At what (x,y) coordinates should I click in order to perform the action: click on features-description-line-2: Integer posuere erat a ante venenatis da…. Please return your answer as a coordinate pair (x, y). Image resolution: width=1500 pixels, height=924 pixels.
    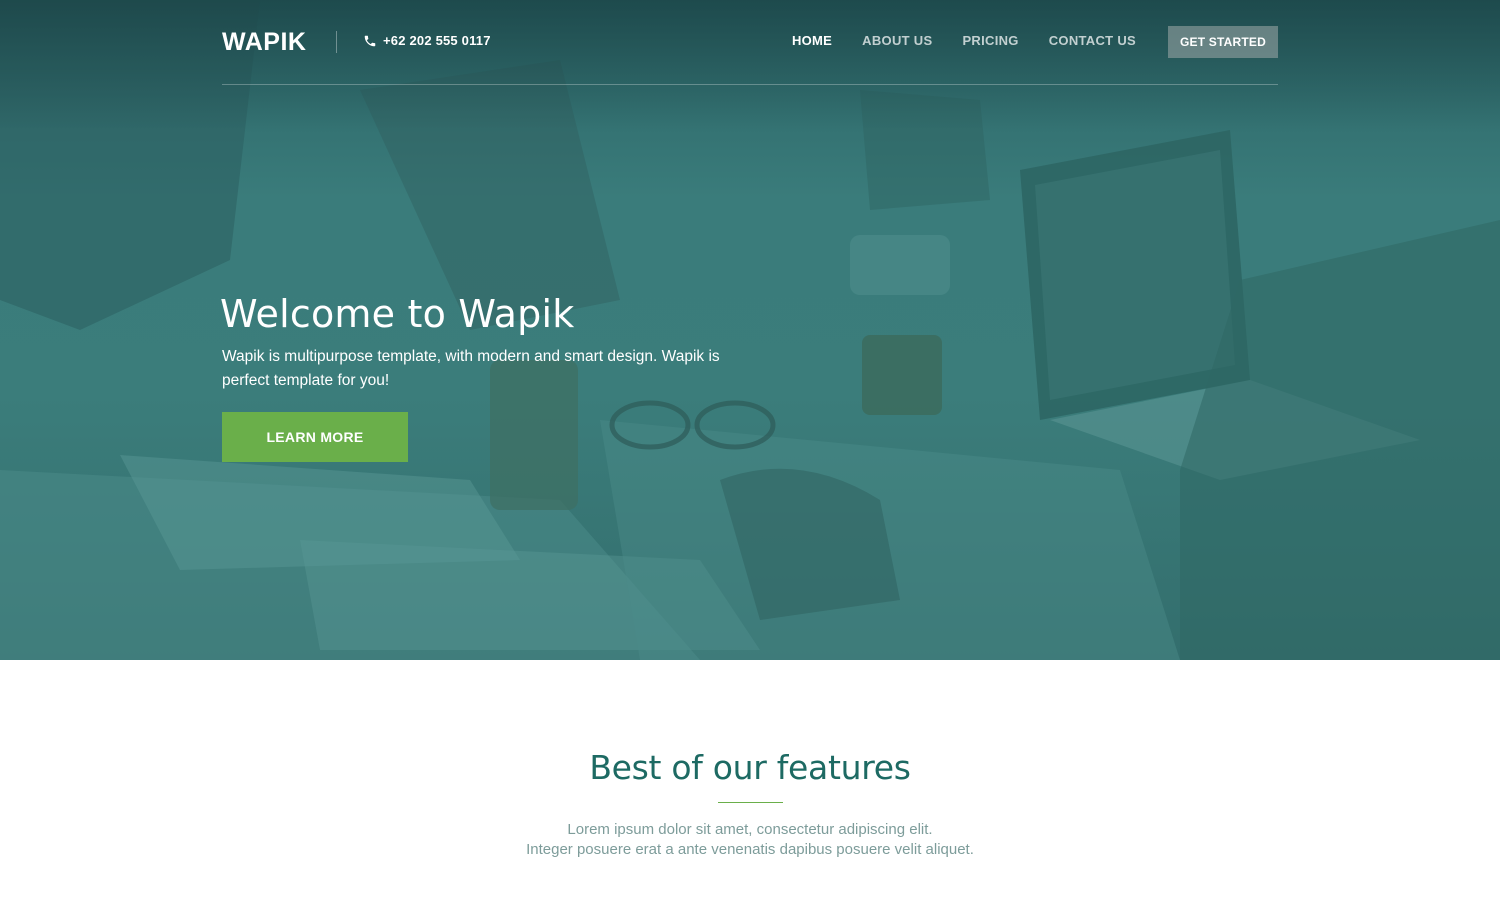
    Looking at the image, I should click on (750, 849).